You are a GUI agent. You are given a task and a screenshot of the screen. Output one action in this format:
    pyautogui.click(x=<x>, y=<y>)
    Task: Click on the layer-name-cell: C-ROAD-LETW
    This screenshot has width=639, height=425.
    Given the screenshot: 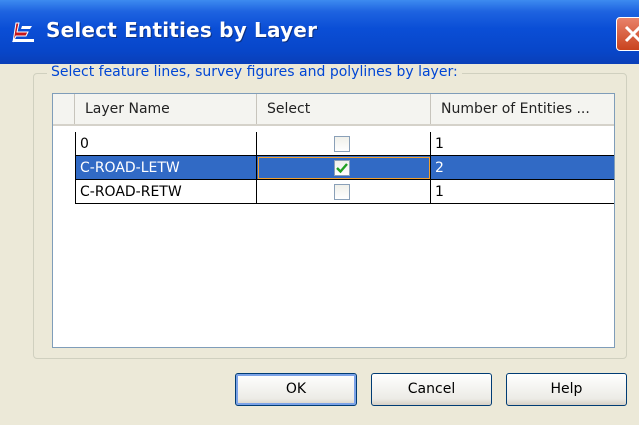 What is the action you would take?
    pyautogui.click(x=166, y=168)
    